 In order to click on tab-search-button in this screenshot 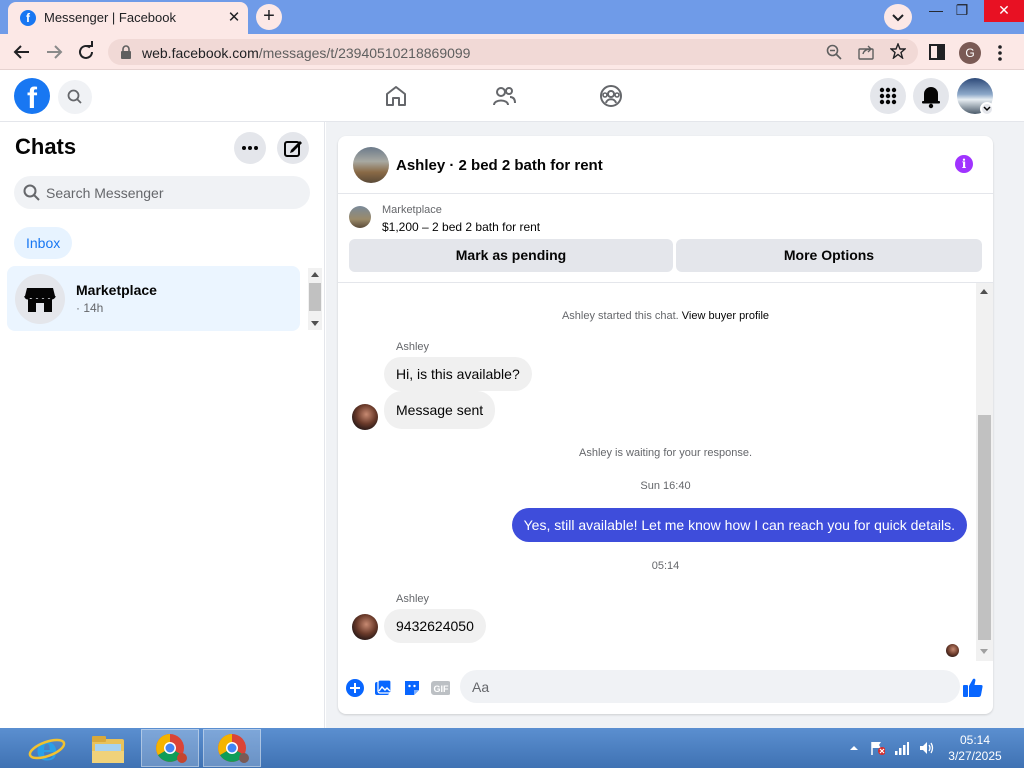, I will do `click(898, 17)`.